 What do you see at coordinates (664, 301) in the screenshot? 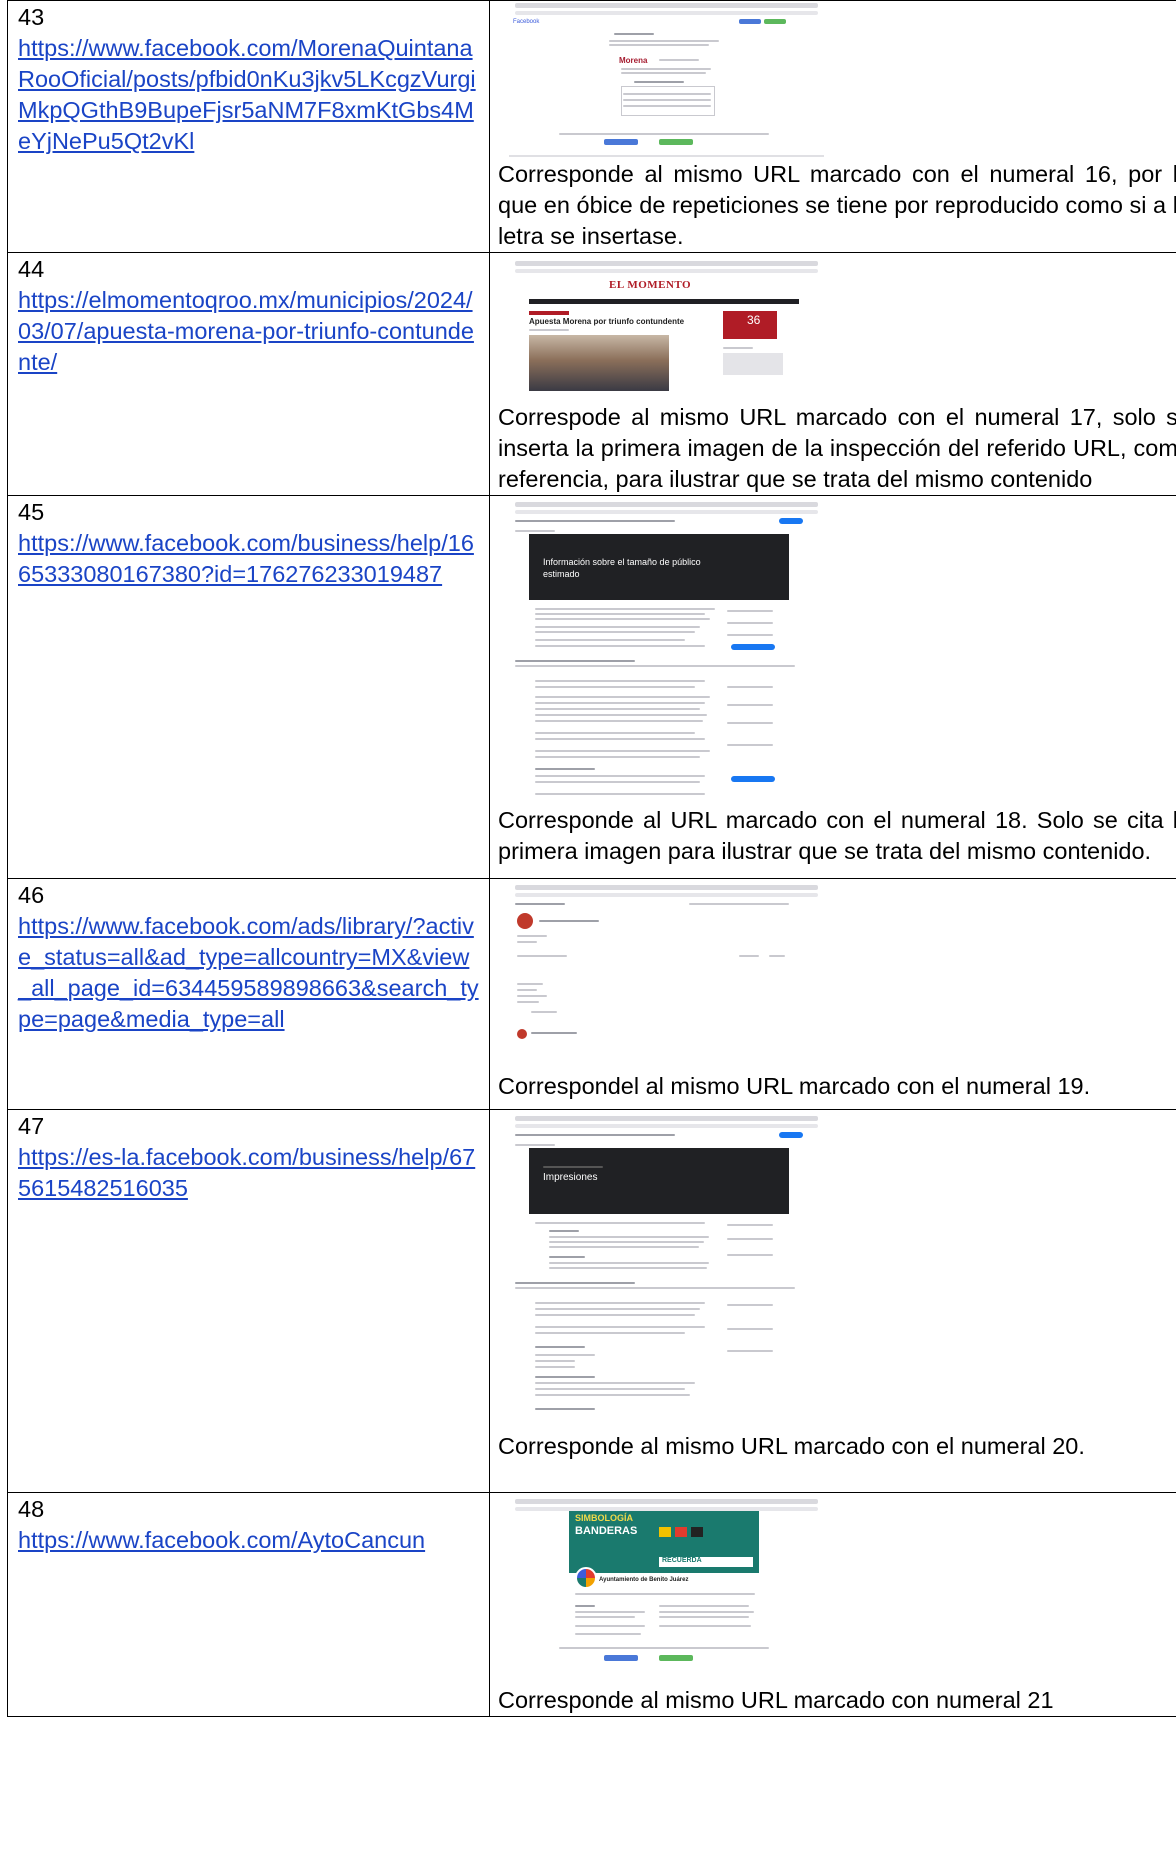
I see `site-nav-bar` at bounding box center [664, 301].